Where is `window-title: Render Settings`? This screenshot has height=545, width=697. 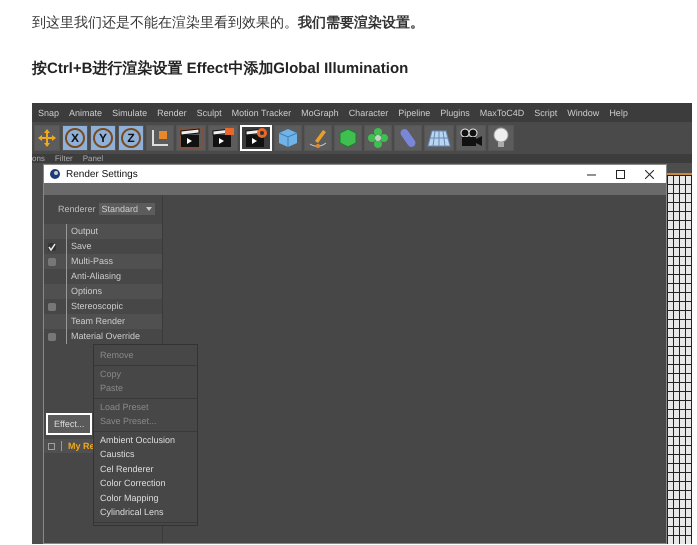 window-title: Render Settings is located at coordinates (102, 174).